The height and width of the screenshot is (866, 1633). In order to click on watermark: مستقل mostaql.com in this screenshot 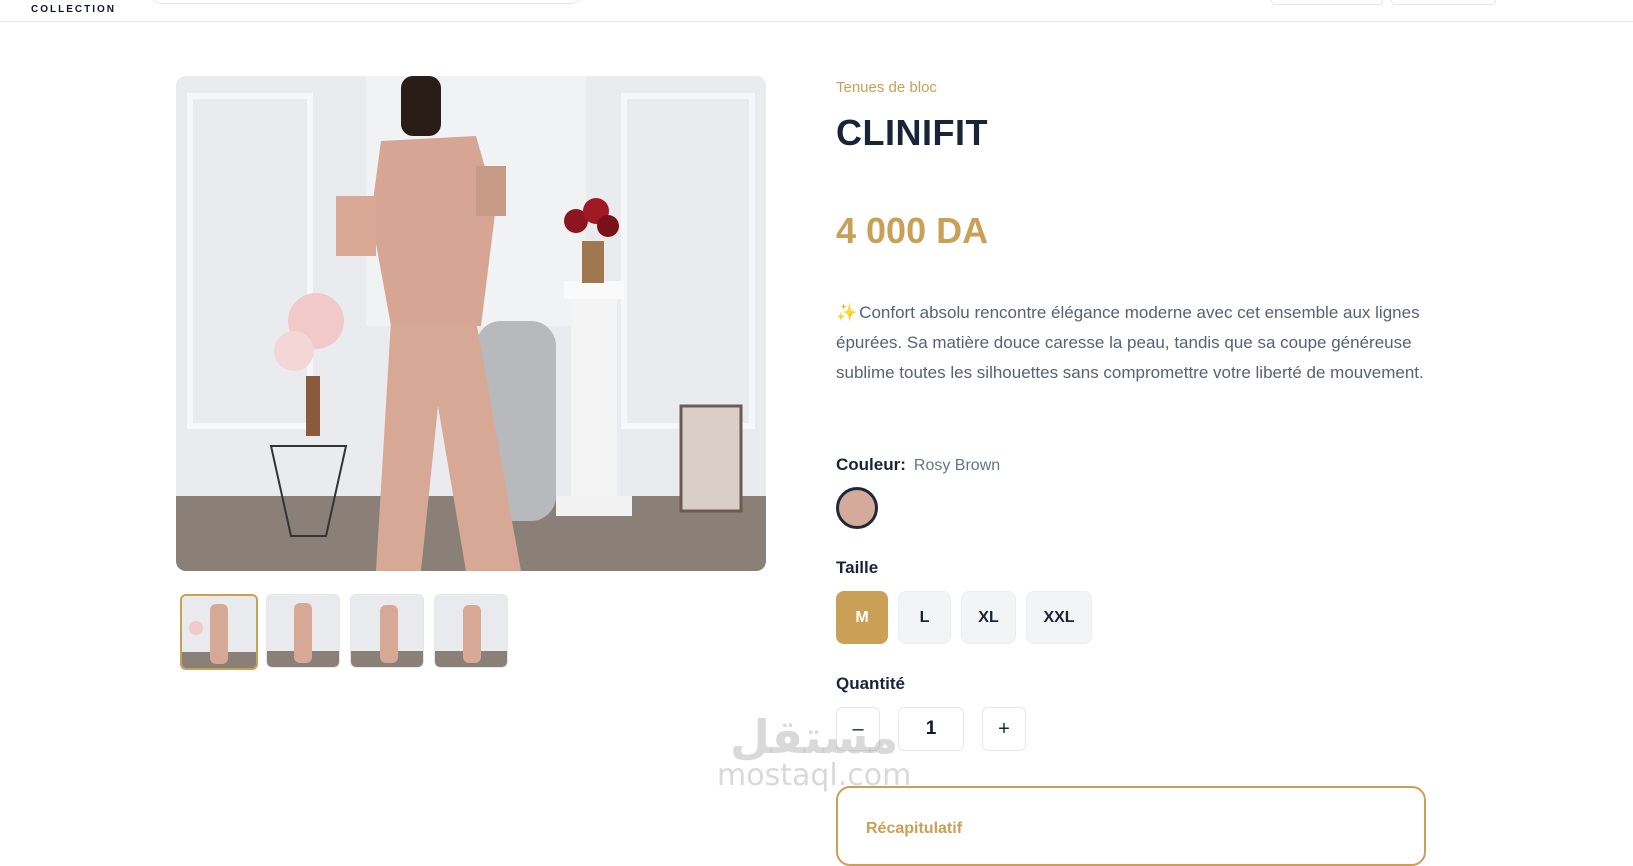, I will do `click(814, 753)`.